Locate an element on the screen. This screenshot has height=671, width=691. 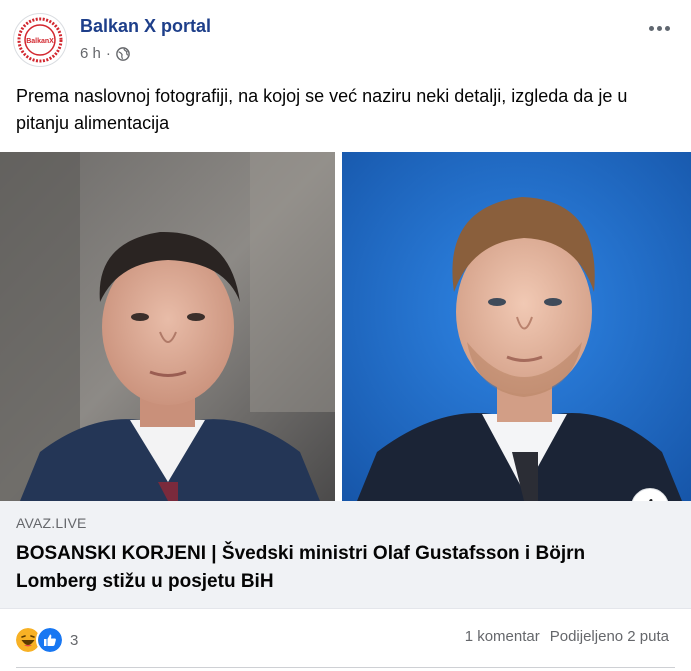
post-stats: 1 komentar Podijeljeno 2 puta is located at coordinates (567, 636).